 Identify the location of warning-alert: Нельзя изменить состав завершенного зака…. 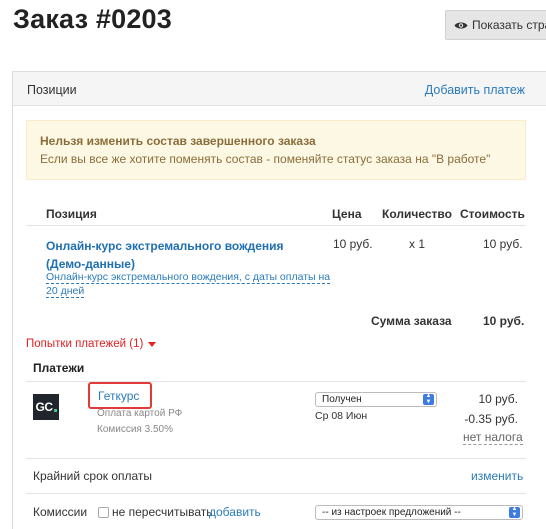
(276, 150).